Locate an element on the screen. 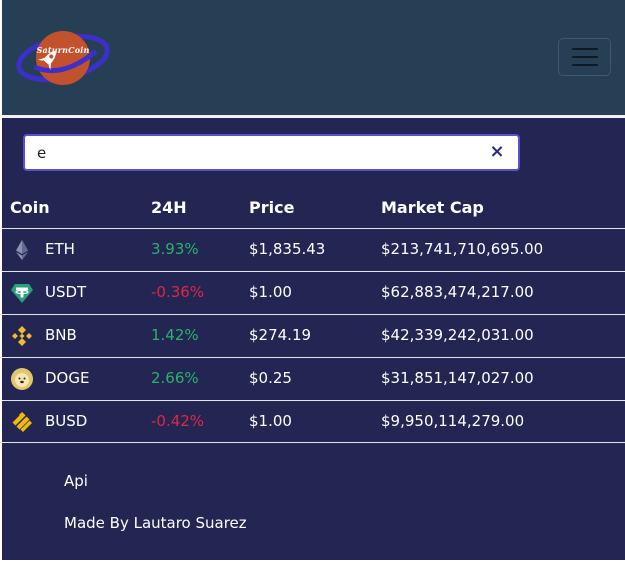 This screenshot has width=625, height=567. navbar-divider is located at coordinates (313, 116).